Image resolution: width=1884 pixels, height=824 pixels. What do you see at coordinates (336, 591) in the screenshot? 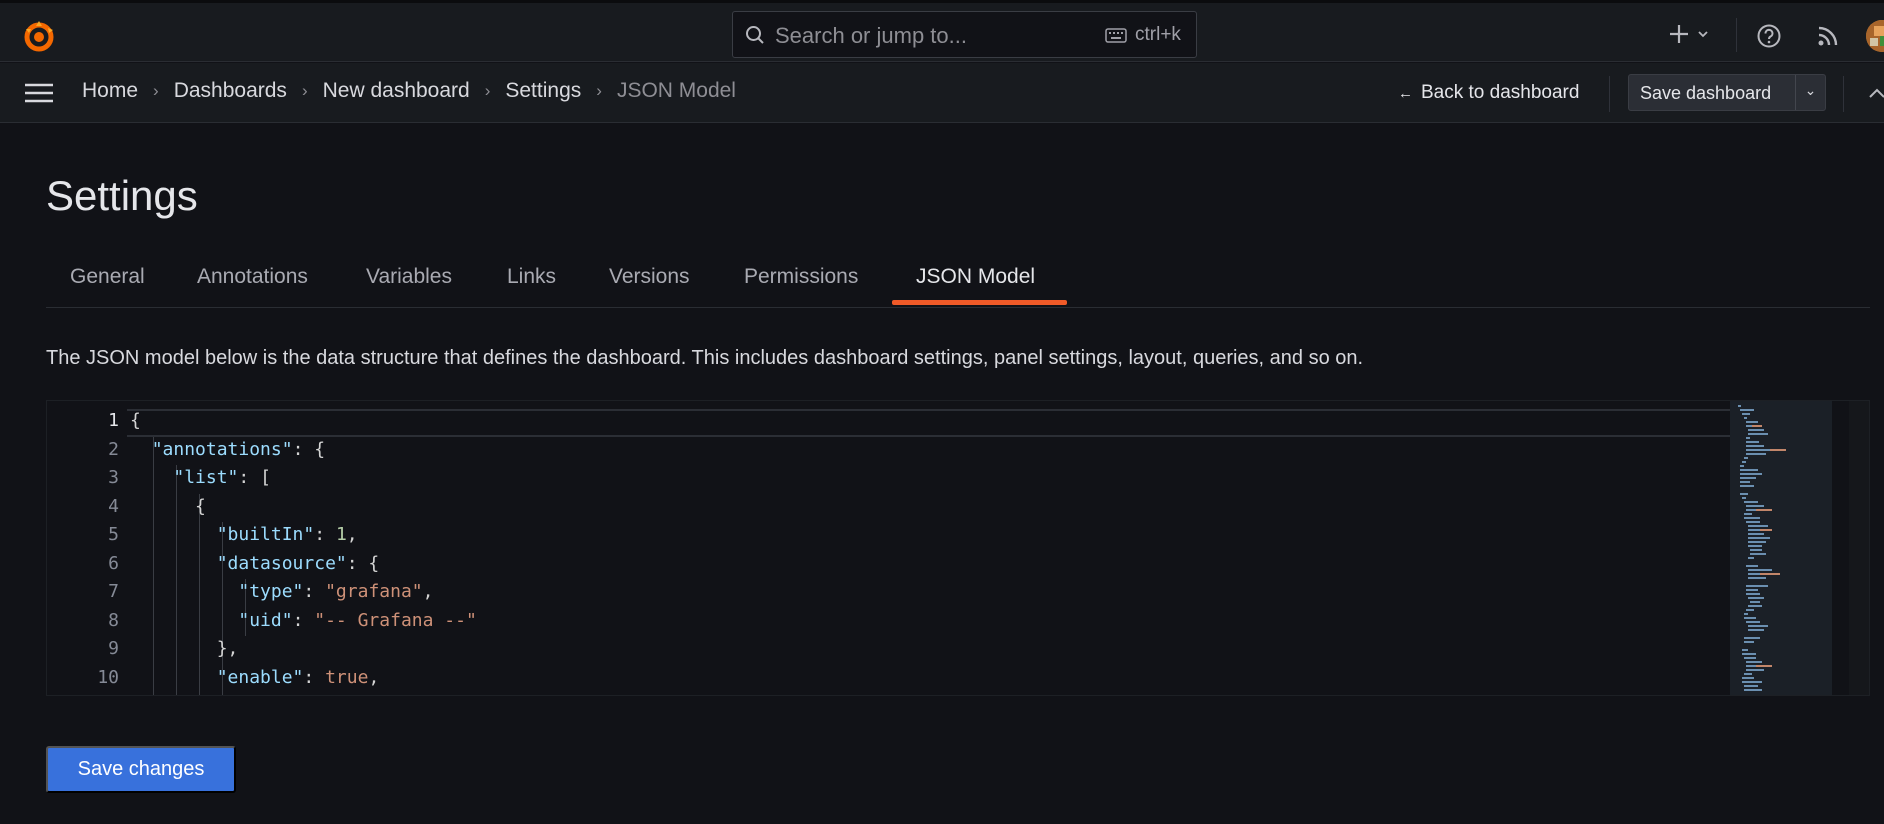
I see `code-line: "type": "grafana",` at bounding box center [336, 591].